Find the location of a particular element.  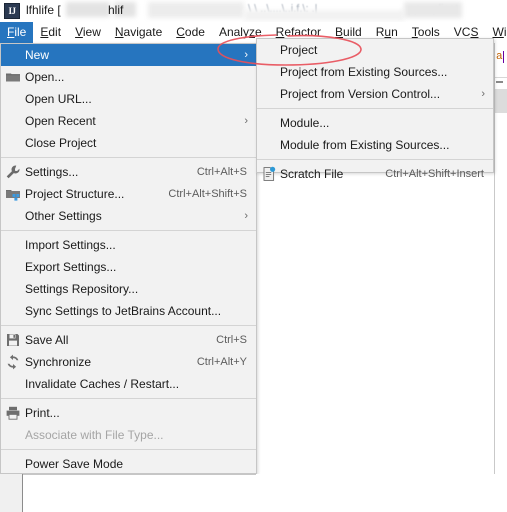

menubar-item-code: Code is located at coordinates (190, 32).